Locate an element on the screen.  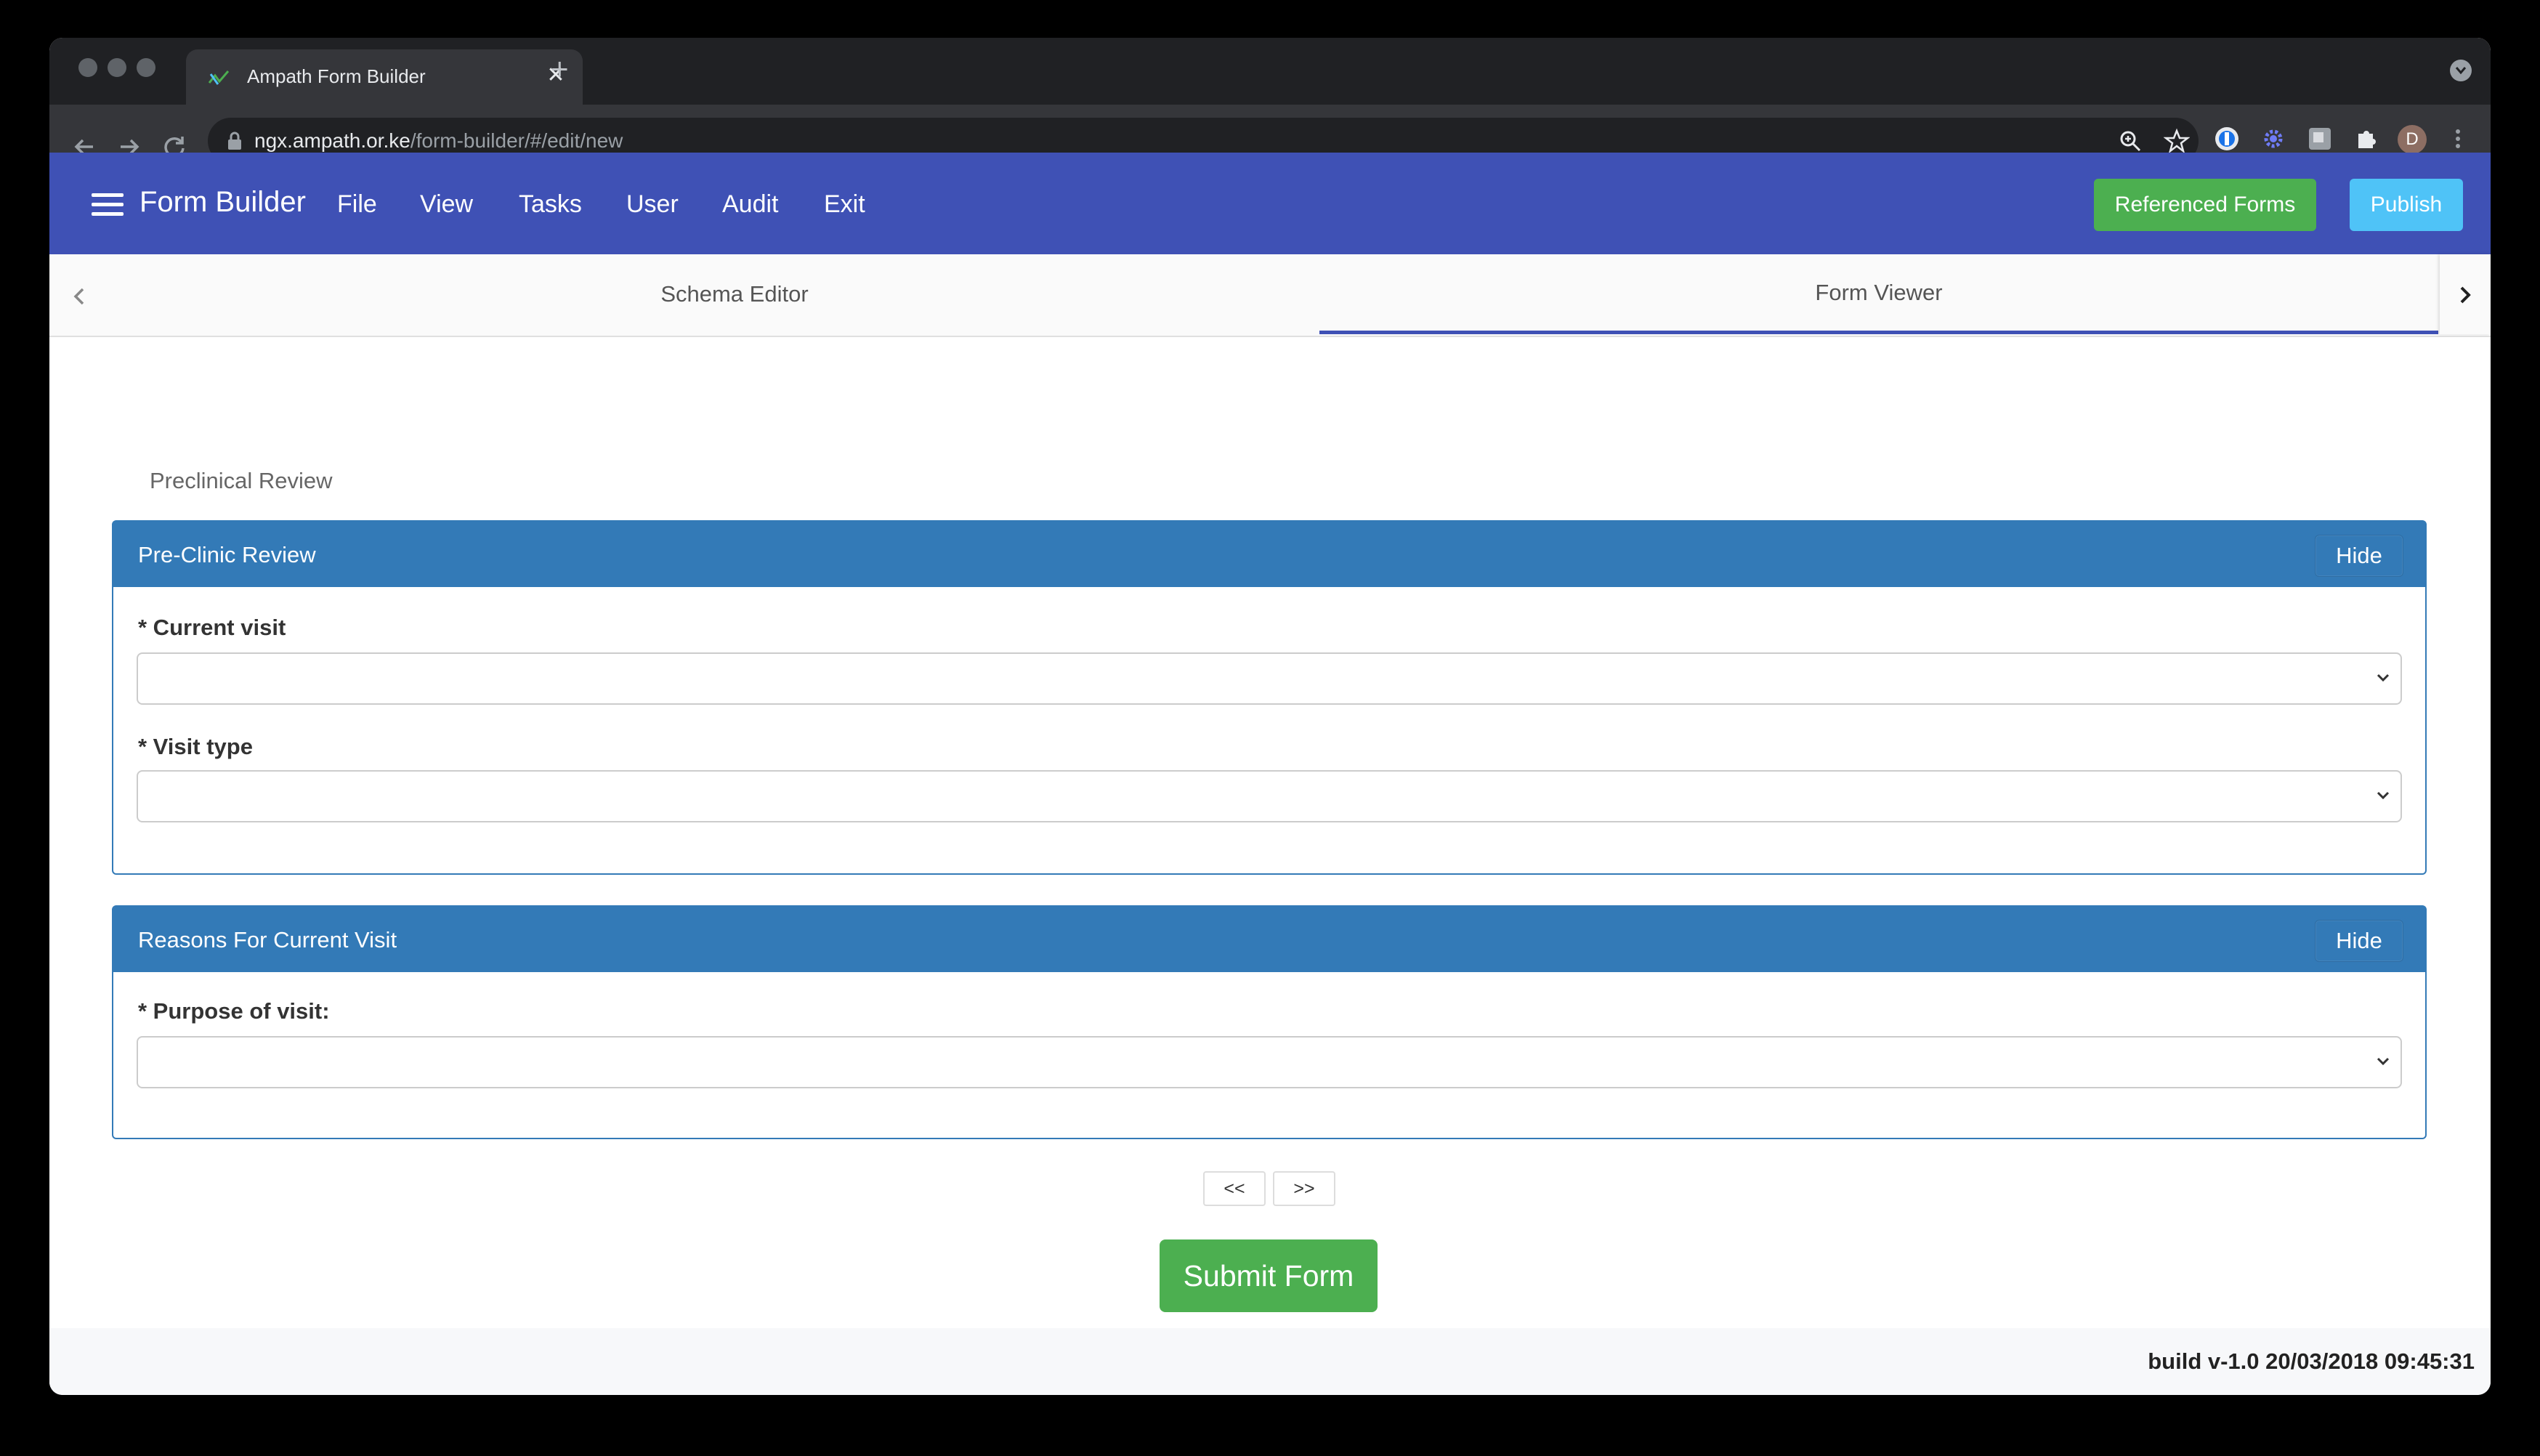
lock-icon is located at coordinates (234, 141).